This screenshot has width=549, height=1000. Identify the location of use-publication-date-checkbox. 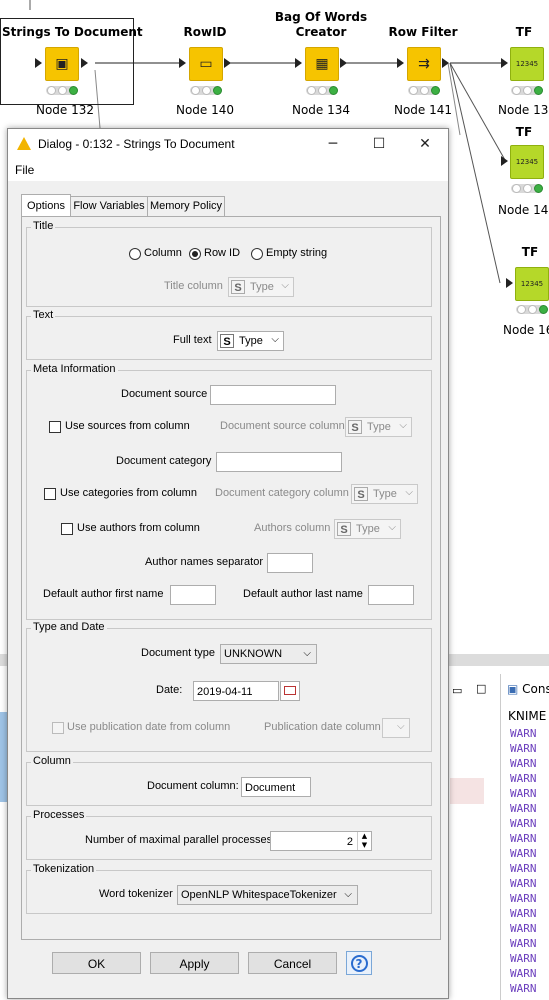
(58, 728).